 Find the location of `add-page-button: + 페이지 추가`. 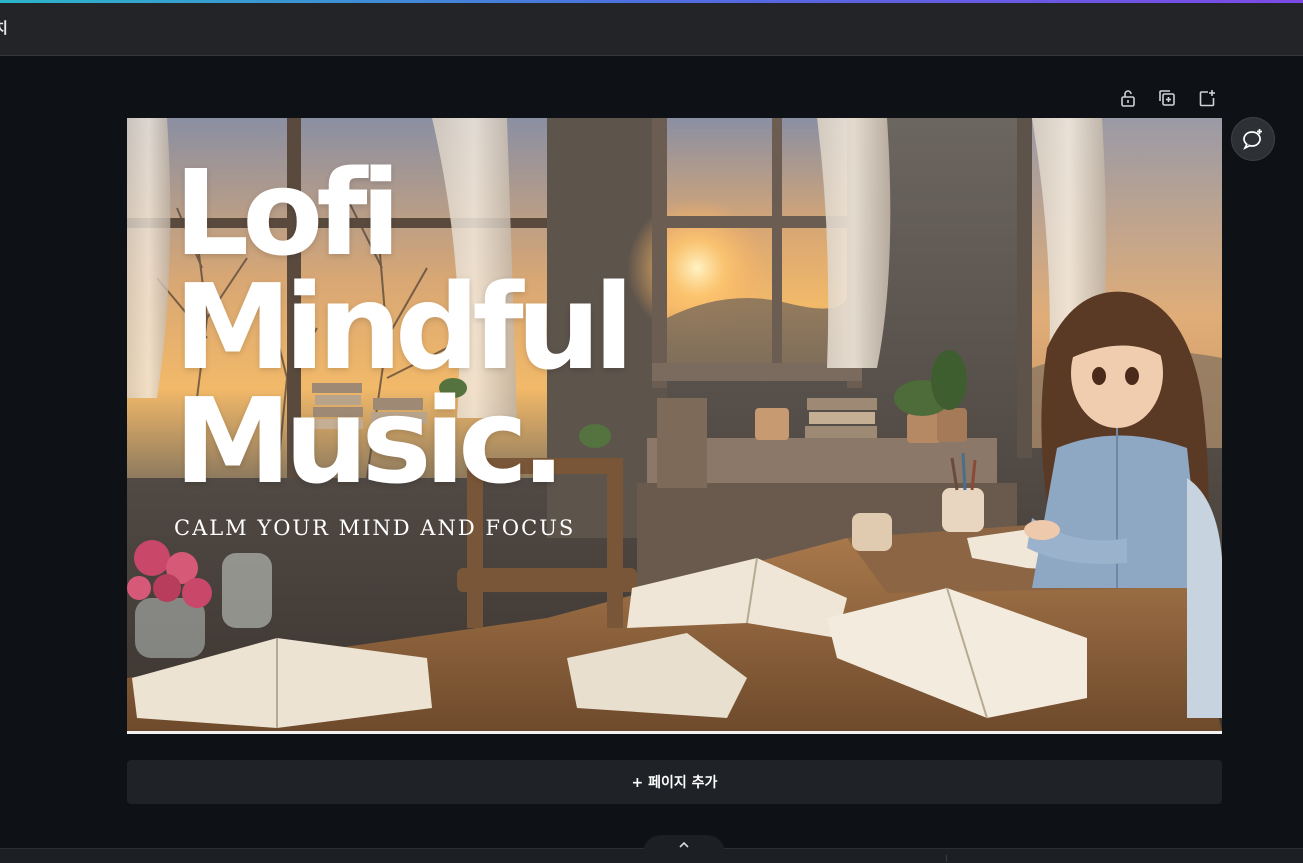

add-page-button: + 페이지 추가 is located at coordinates (674, 782).